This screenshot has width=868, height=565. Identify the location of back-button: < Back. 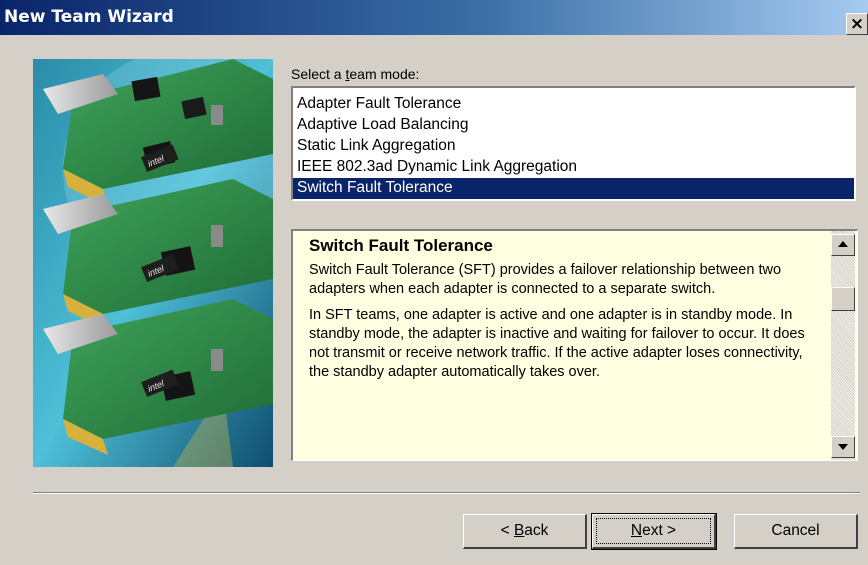
(525, 531).